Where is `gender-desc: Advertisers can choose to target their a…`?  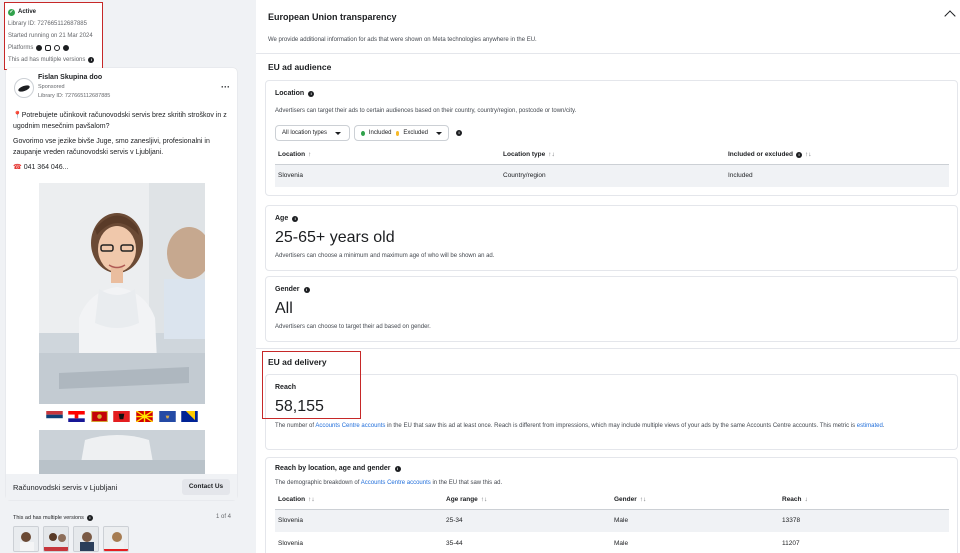 gender-desc: Advertisers can choose to target their a… is located at coordinates (353, 327).